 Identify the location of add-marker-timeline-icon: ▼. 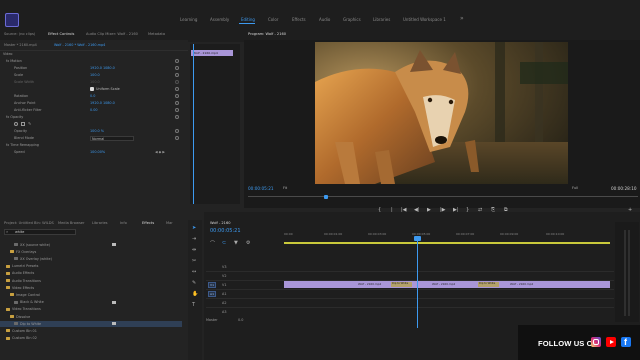
(236, 243).